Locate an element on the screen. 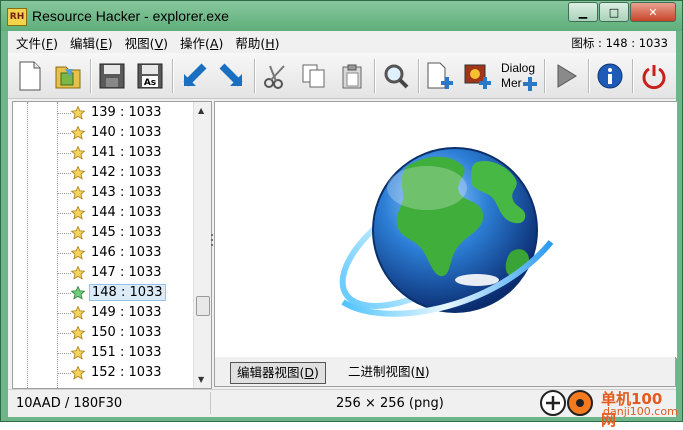  tab-binary-view: 二进制视图(N) is located at coordinates (389, 372).